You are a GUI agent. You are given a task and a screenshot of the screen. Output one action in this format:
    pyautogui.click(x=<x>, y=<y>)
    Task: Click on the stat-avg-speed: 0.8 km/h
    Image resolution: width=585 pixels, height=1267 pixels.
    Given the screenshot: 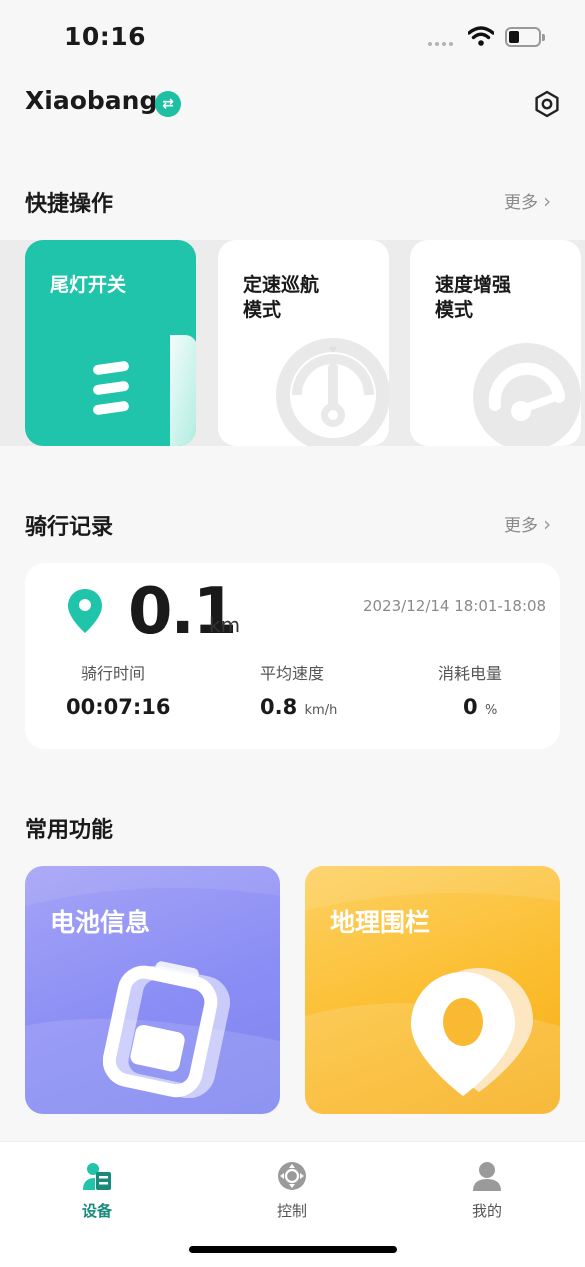 What is the action you would take?
    pyautogui.click(x=298, y=707)
    